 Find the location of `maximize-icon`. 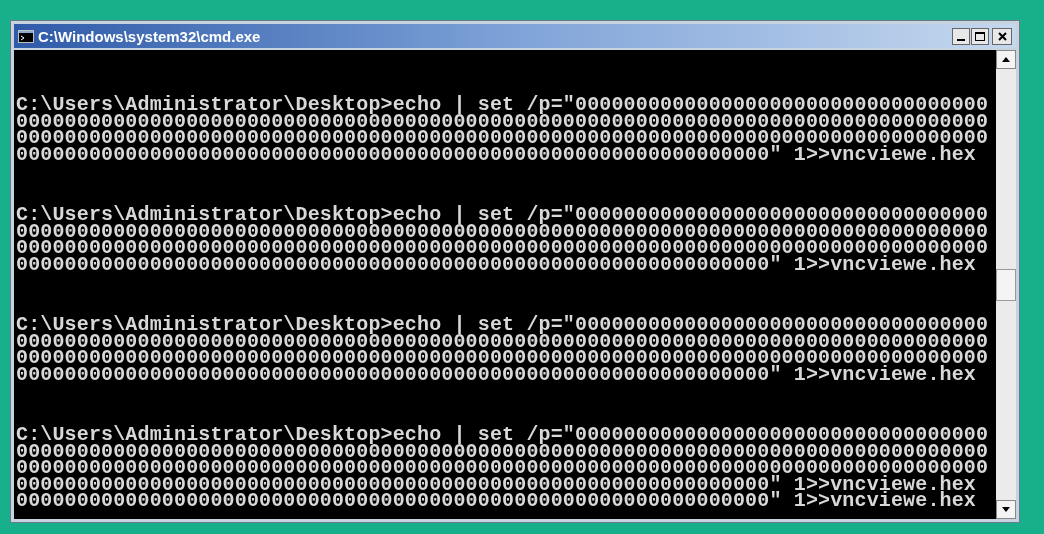

maximize-icon is located at coordinates (980, 36).